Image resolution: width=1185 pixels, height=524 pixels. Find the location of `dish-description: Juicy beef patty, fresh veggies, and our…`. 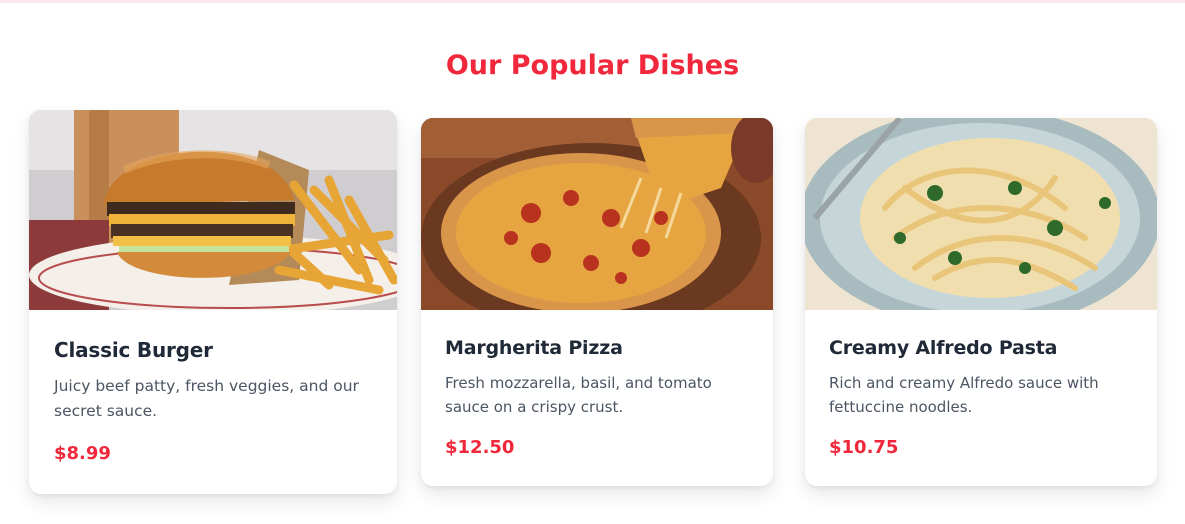

dish-description: Juicy beef patty, fresh veggies, and our… is located at coordinates (206, 398).